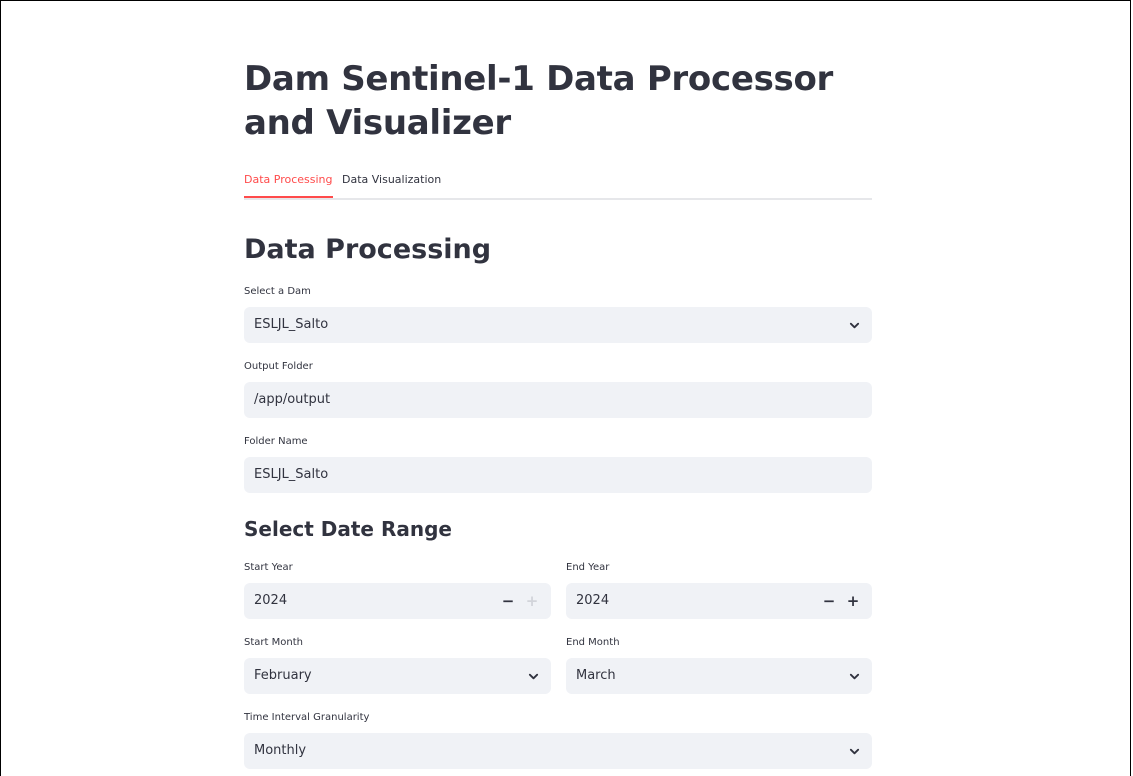 The width and height of the screenshot is (1133, 776). Describe the element at coordinates (291, 324) in the screenshot. I see `dam-select-value: ESLJL_Salto` at that location.